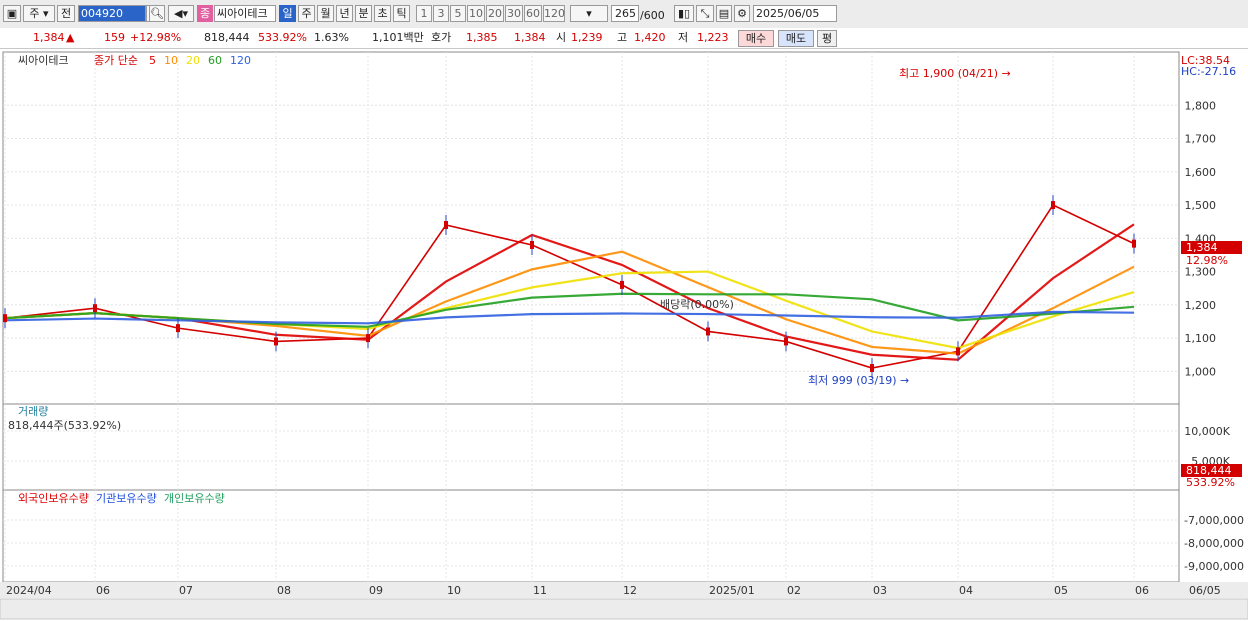  What do you see at coordinates (561, 37) in the screenshot?
I see `open-label: 시` at bounding box center [561, 37].